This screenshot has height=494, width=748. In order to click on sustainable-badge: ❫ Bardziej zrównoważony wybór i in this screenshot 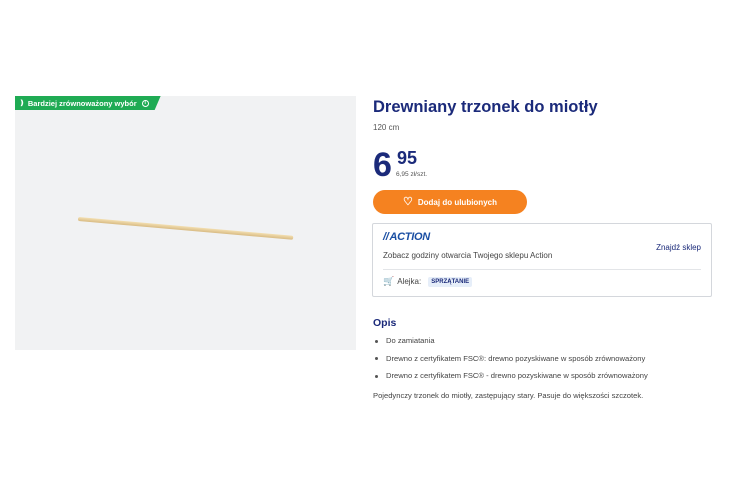, I will do `click(88, 103)`.